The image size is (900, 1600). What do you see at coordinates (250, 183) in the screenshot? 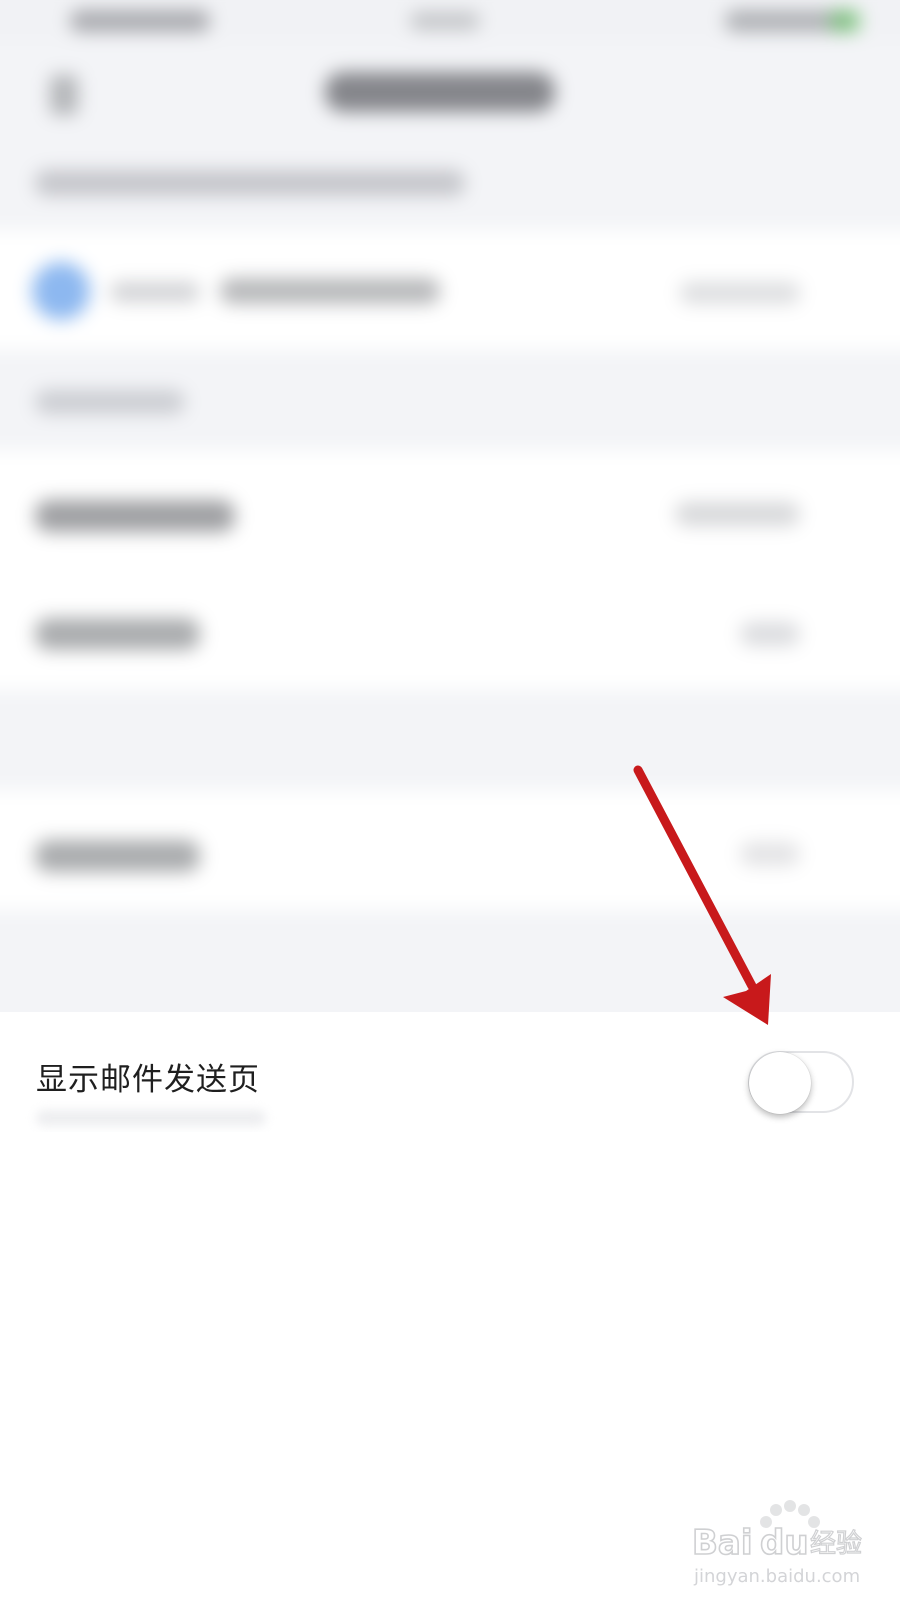
I see `section-description-blurred` at bounding box center [250, 183].